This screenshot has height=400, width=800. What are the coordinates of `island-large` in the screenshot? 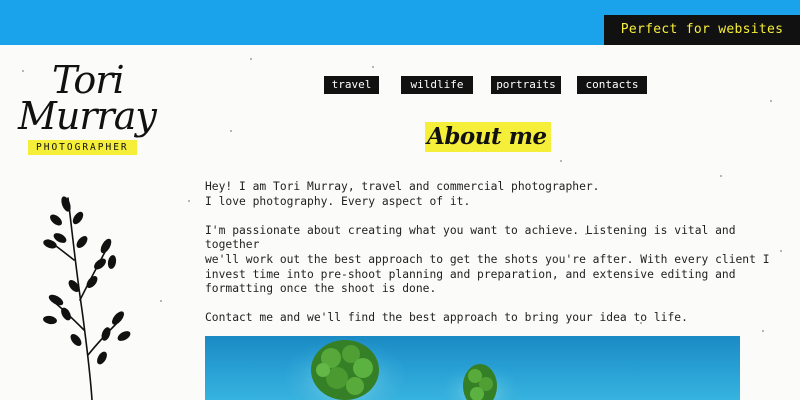 It's located at (345, 370).